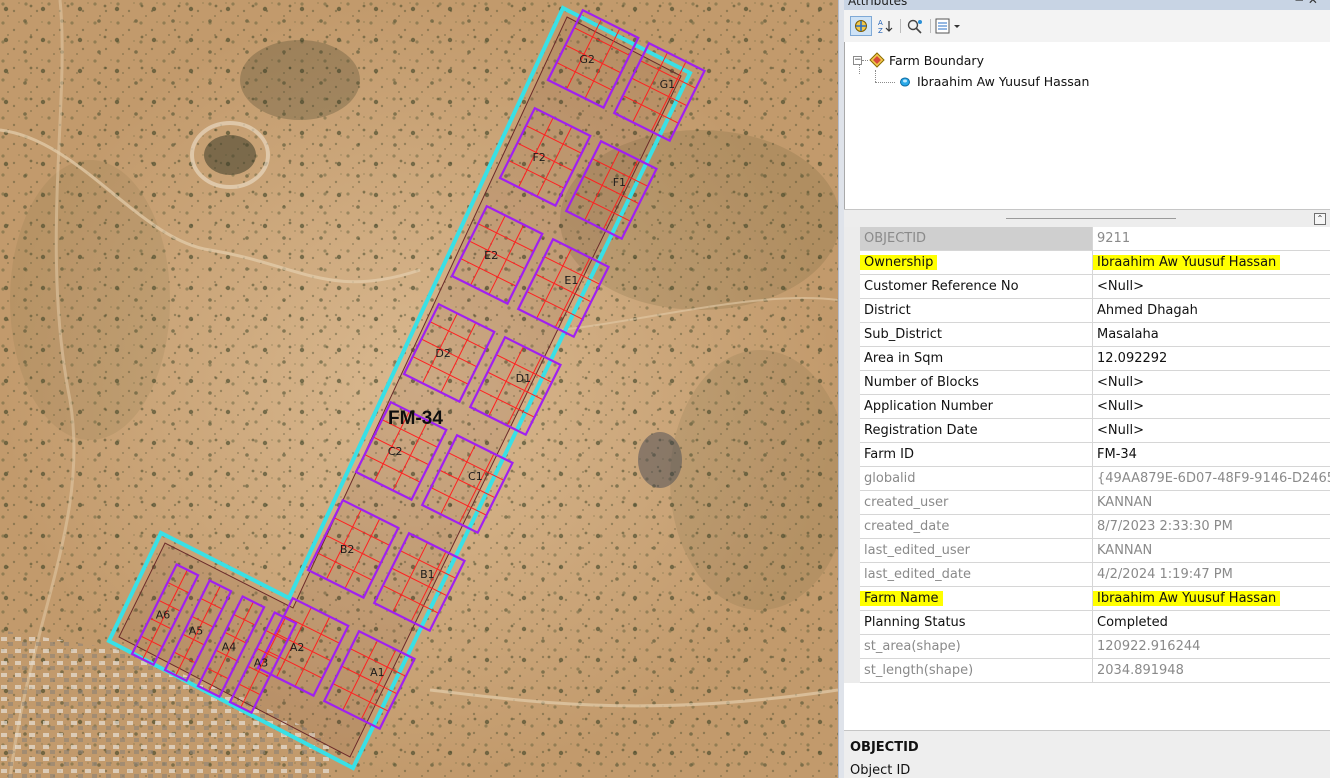 The height and width of the screenshot is (778, 1330). Describe the element at coordinates (1087, 5) in the screenshot. I see `panel-title-bar: Attributes − ✕` at that location.